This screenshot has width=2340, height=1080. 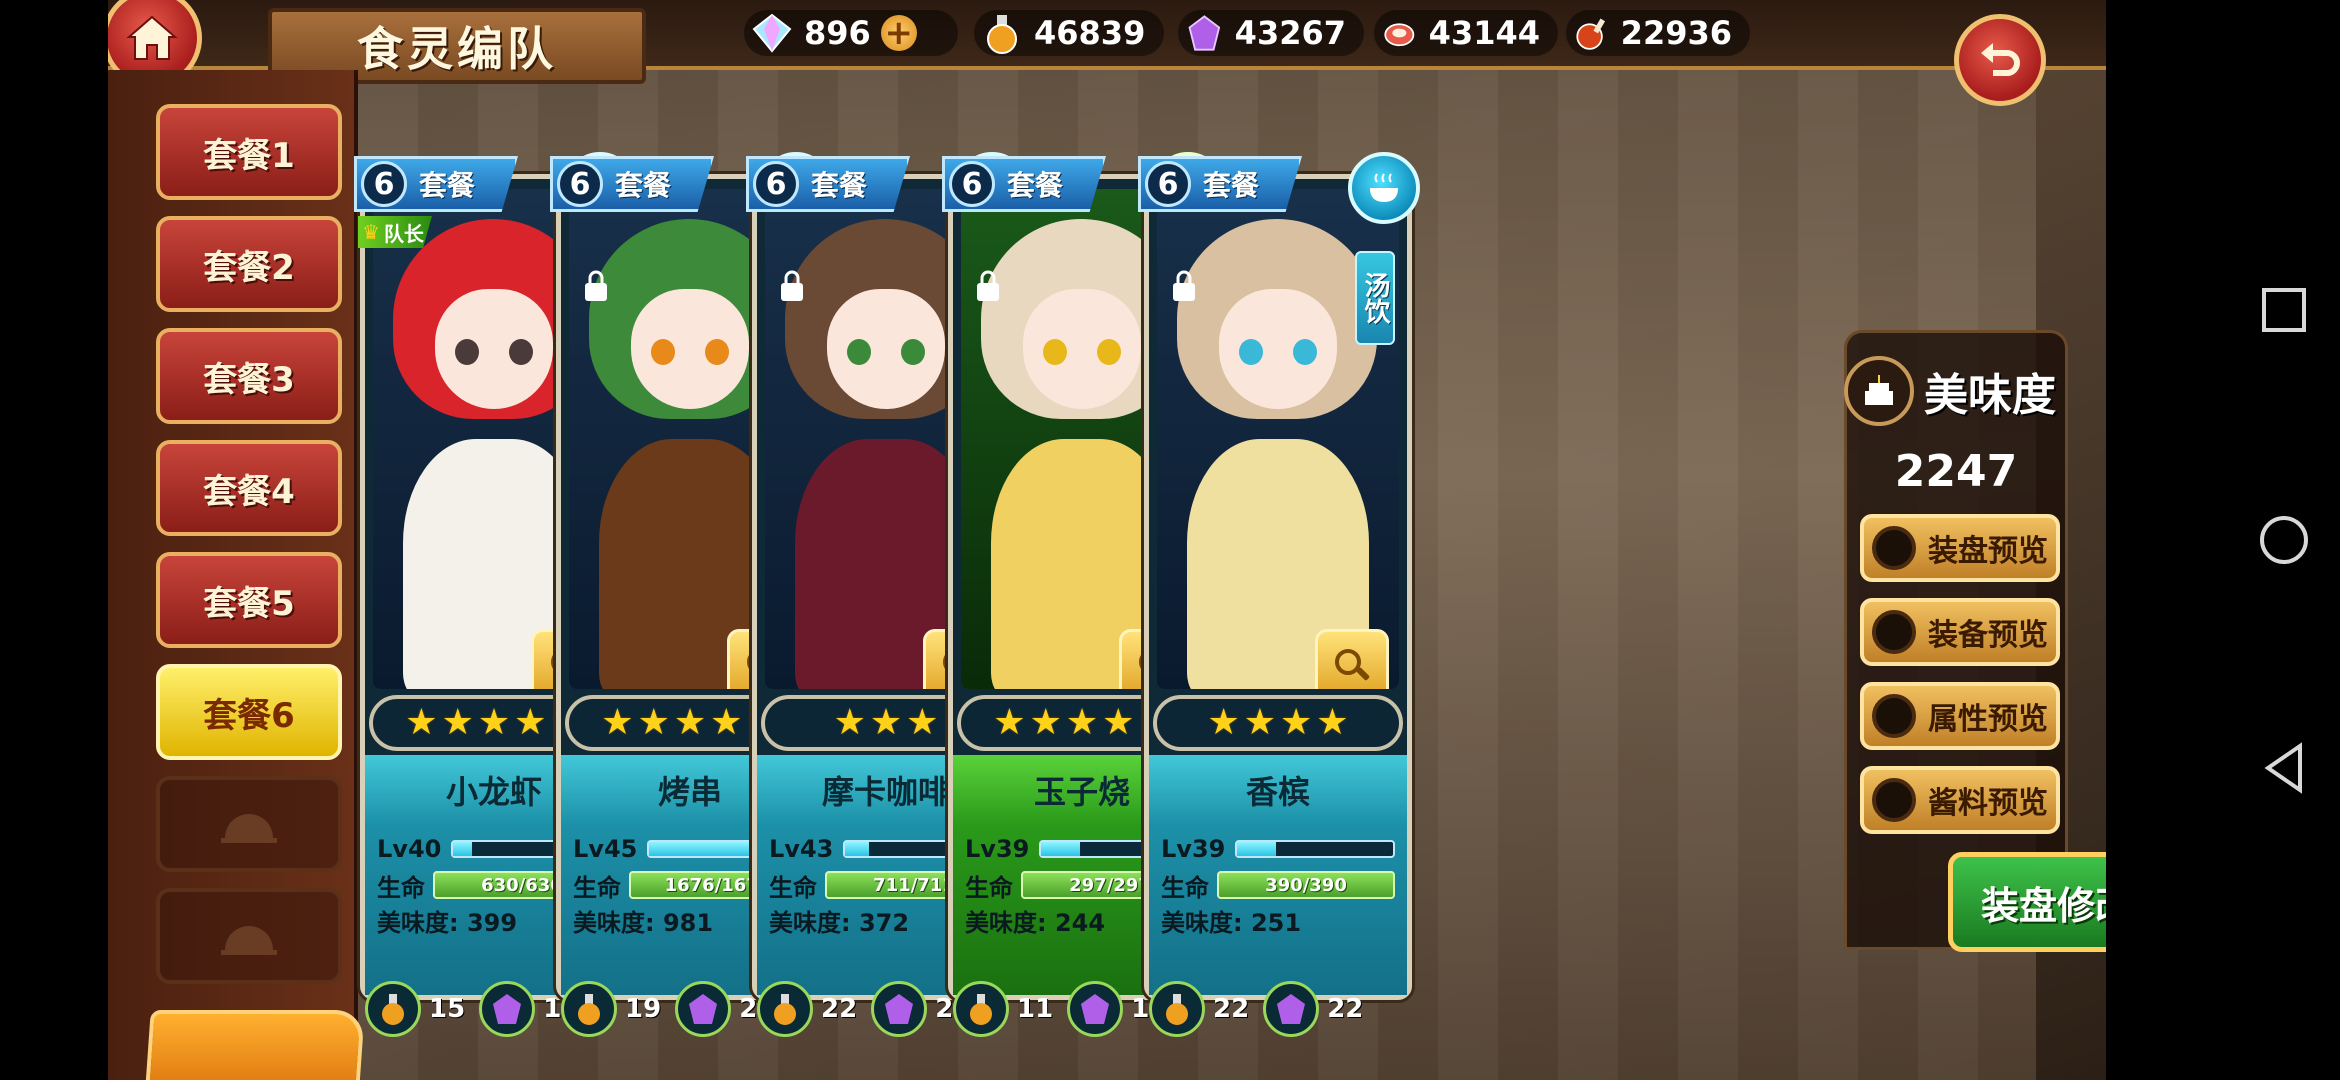 What do you see at coordinates (1988, 719) in the screenshot?
I see `preview-label: 属性预览` at bounding box center [1988, 719].